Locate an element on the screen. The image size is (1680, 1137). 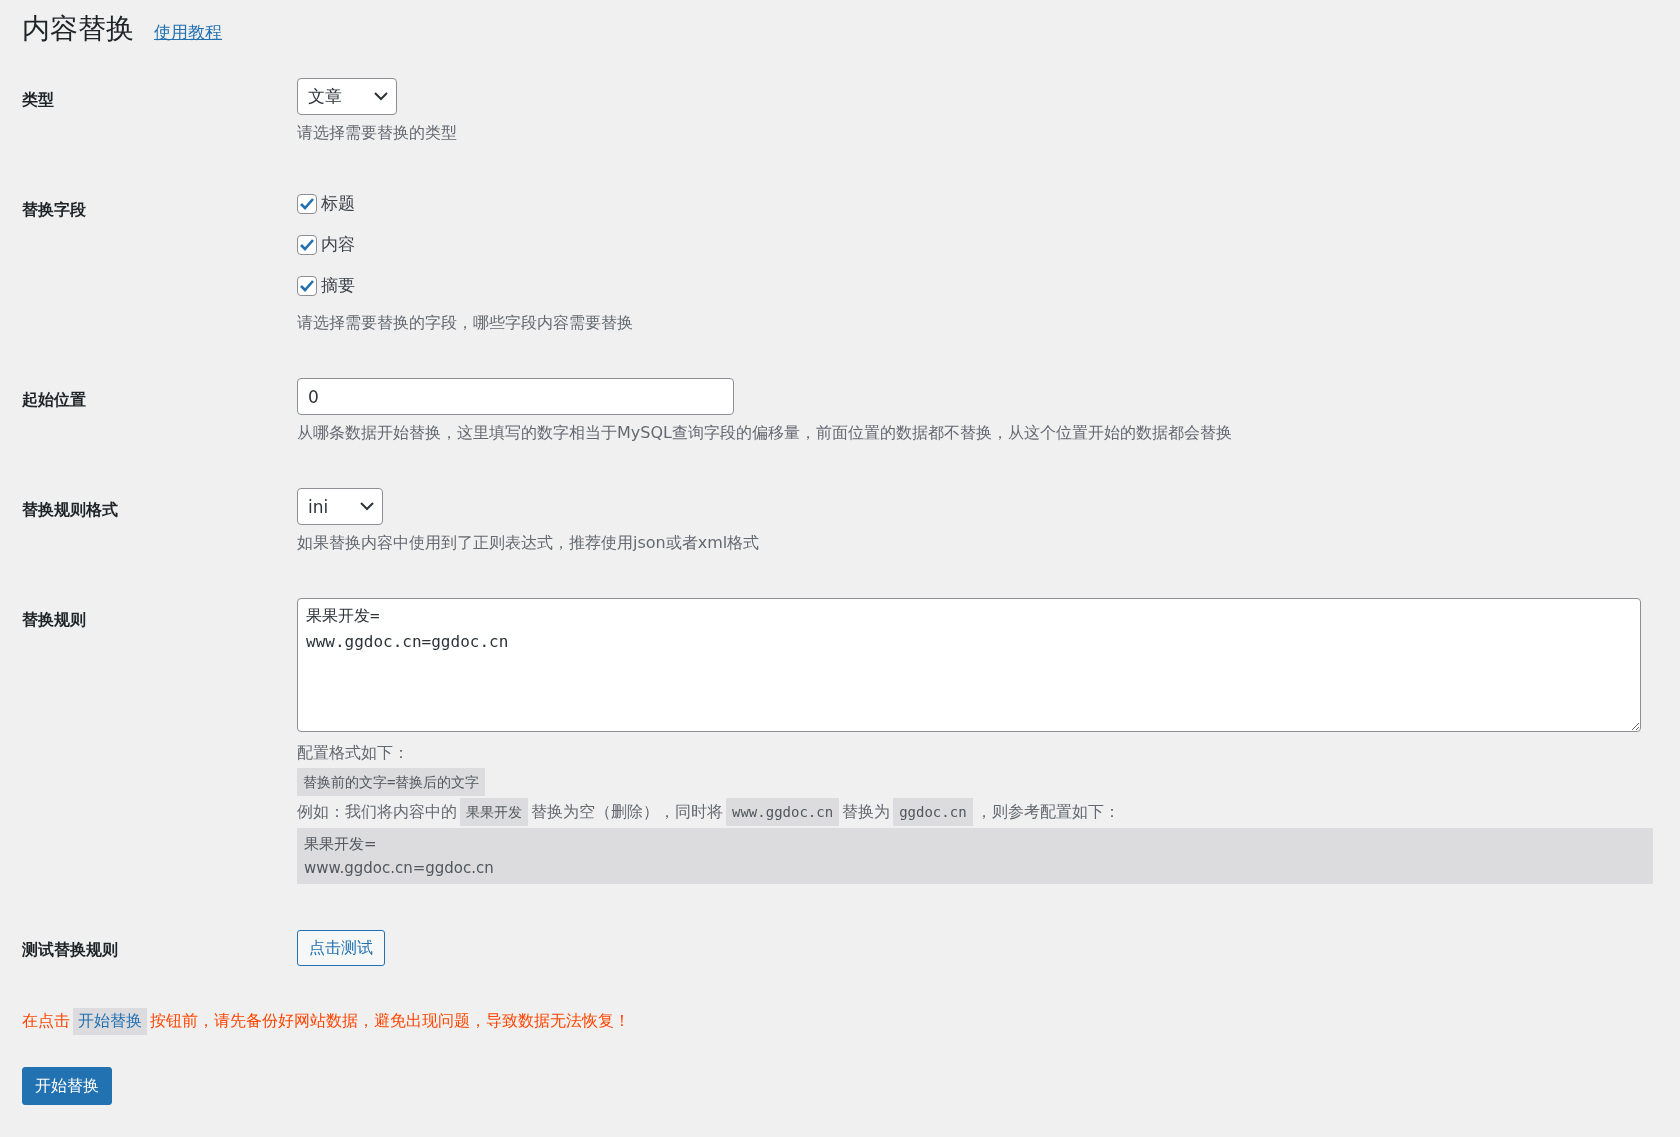
code-example: 果果开发= www.ggdoc.cn=ggdoc.cn is located at coordinates (975, 856).